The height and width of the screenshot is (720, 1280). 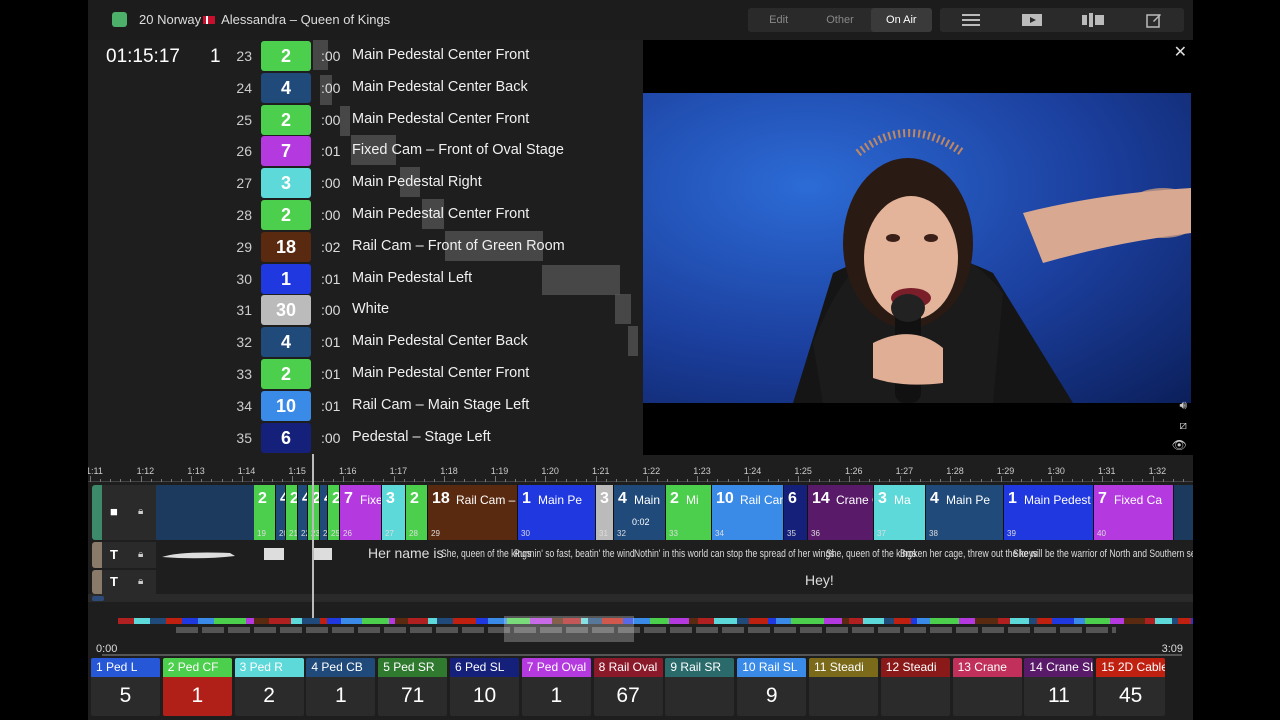 What do you see at coordinates (581, 279) in the screenshot?
I see `duration-bar` at bounding box center [581, 279].